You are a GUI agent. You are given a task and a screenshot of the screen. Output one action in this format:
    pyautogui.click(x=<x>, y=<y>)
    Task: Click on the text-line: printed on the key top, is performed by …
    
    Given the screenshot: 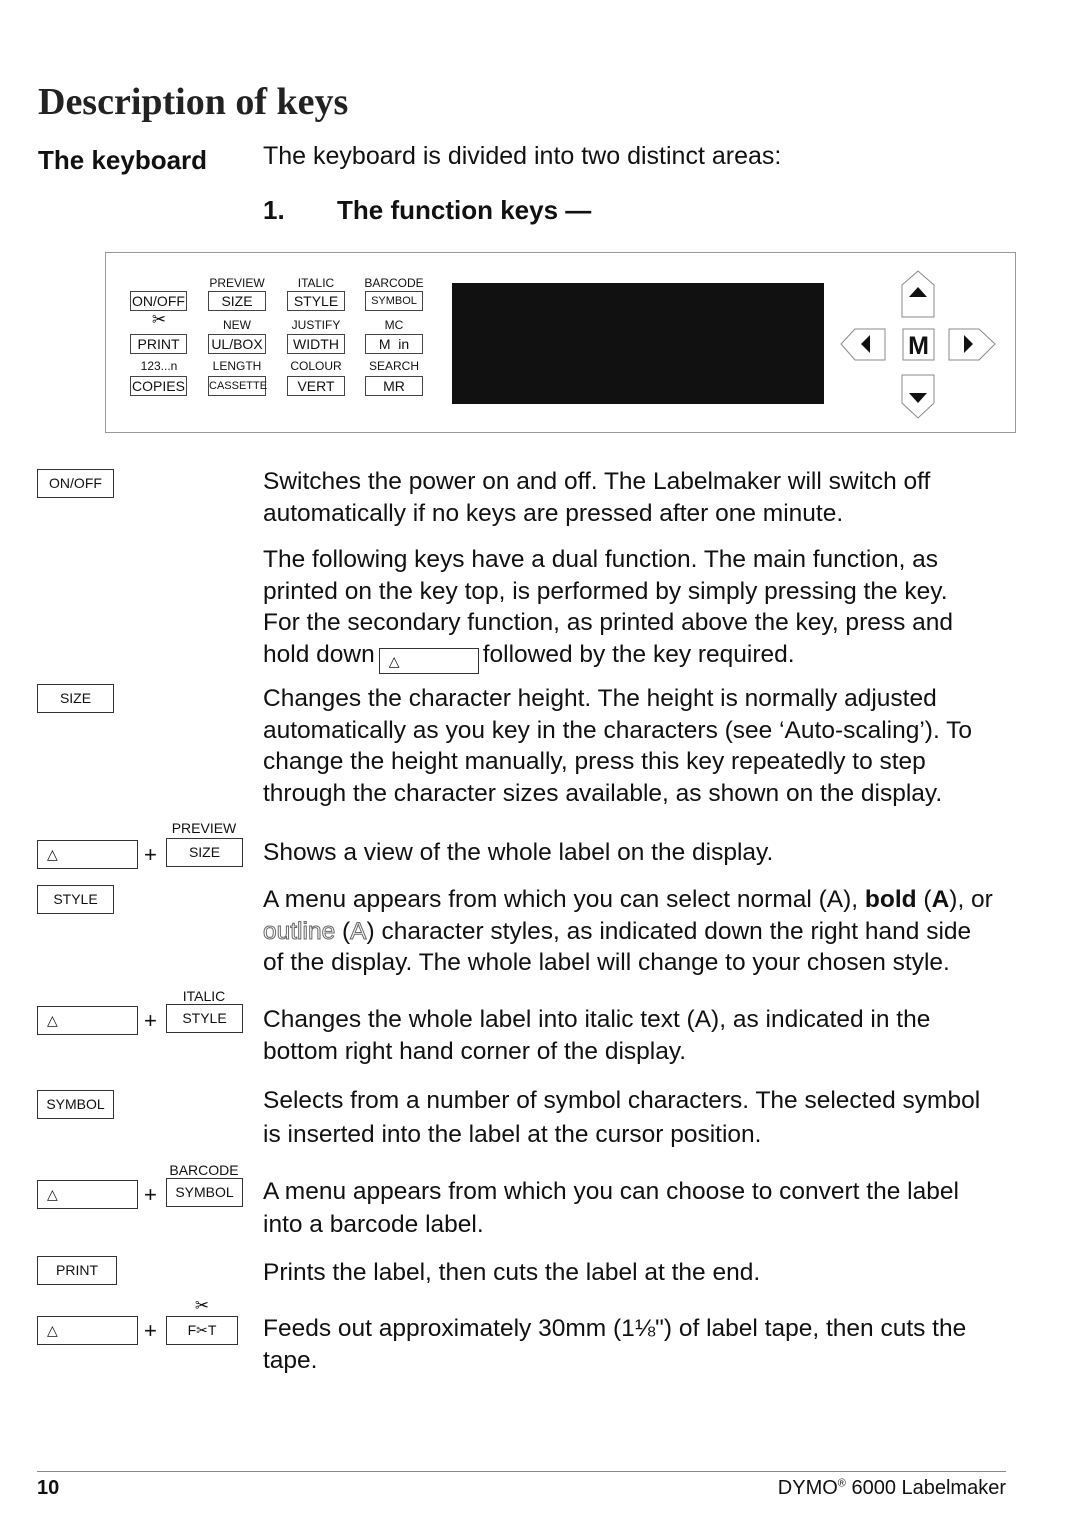 What is the action you would take?
    pyautogui.click(x=605, y=591)
    